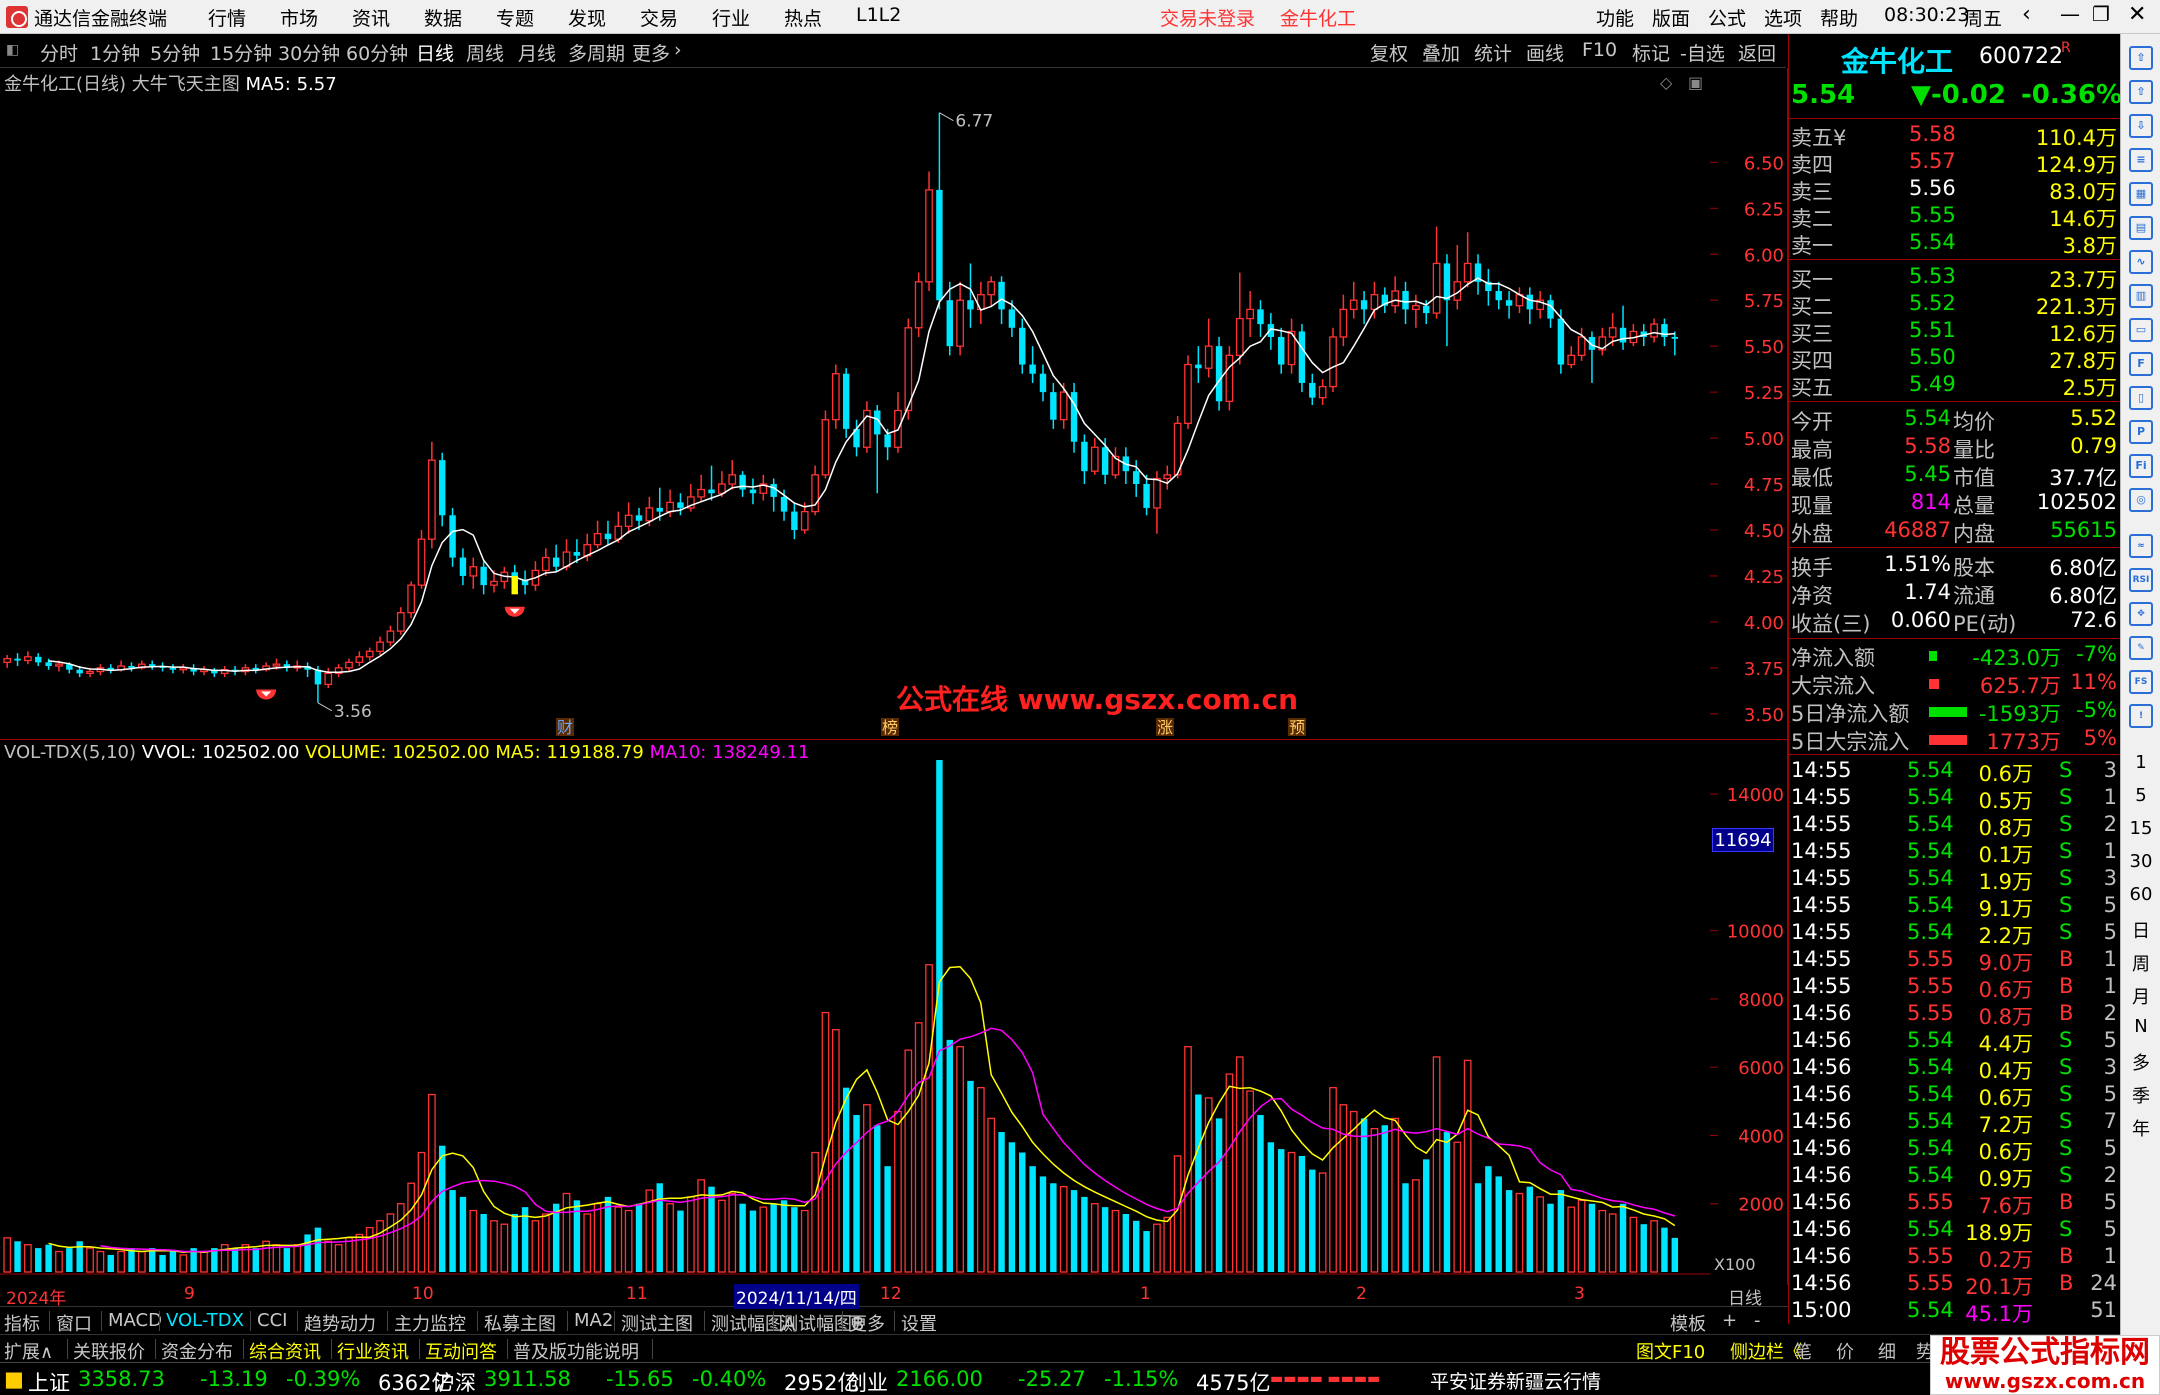 Image resolution: width=2160 pixels, height=1395 pixels. Describe the element at coordinates (1955, 448) in the screenshot. I see `stat-row: 最高 5.58 量比 0.79` at that location.